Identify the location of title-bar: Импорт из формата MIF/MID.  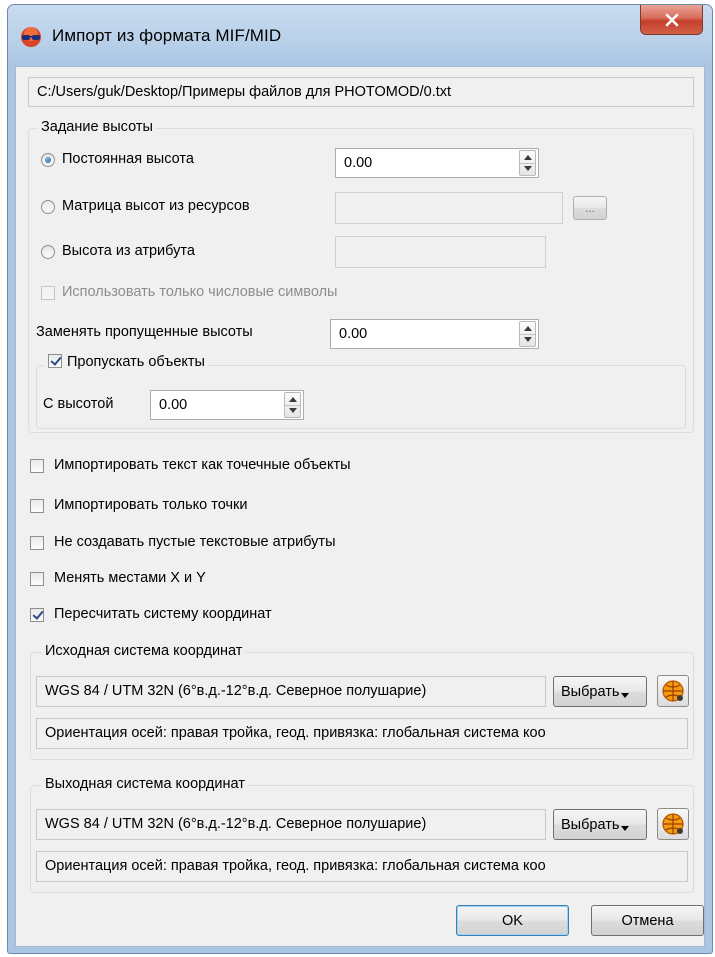
(360, 35).